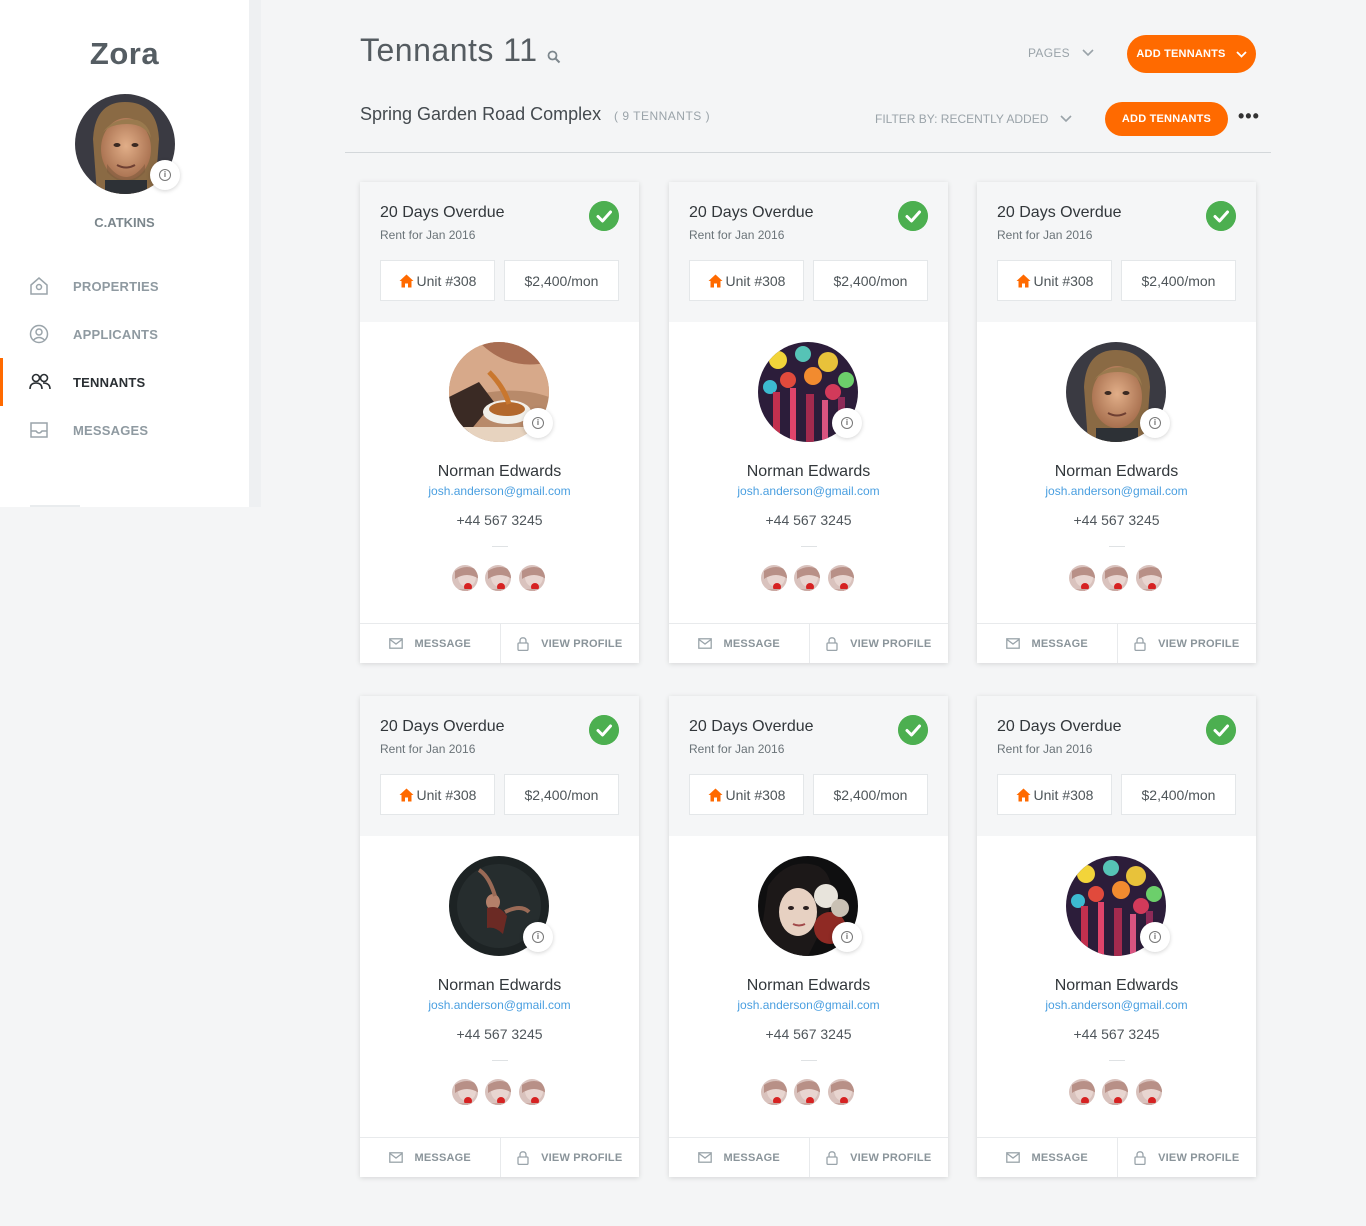 Image resolution: width=1366 pixels, height=1226 pixels. Describe the element at coordinates (124, 222) in the screenshot. I see `username: C.ATKINS` at that location.